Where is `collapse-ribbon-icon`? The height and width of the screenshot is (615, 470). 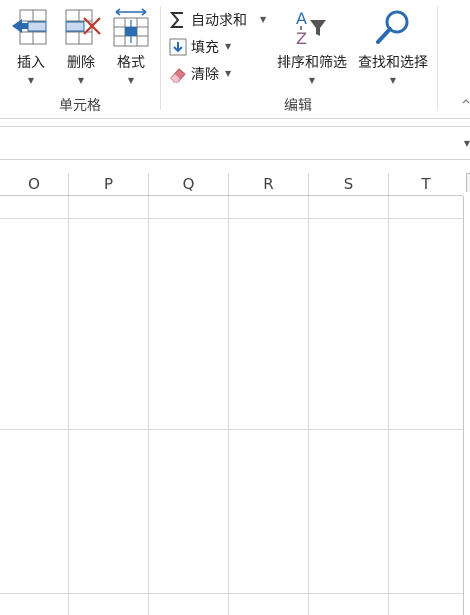 collapse-ribbon-icon is located at coordinates (465, 101).